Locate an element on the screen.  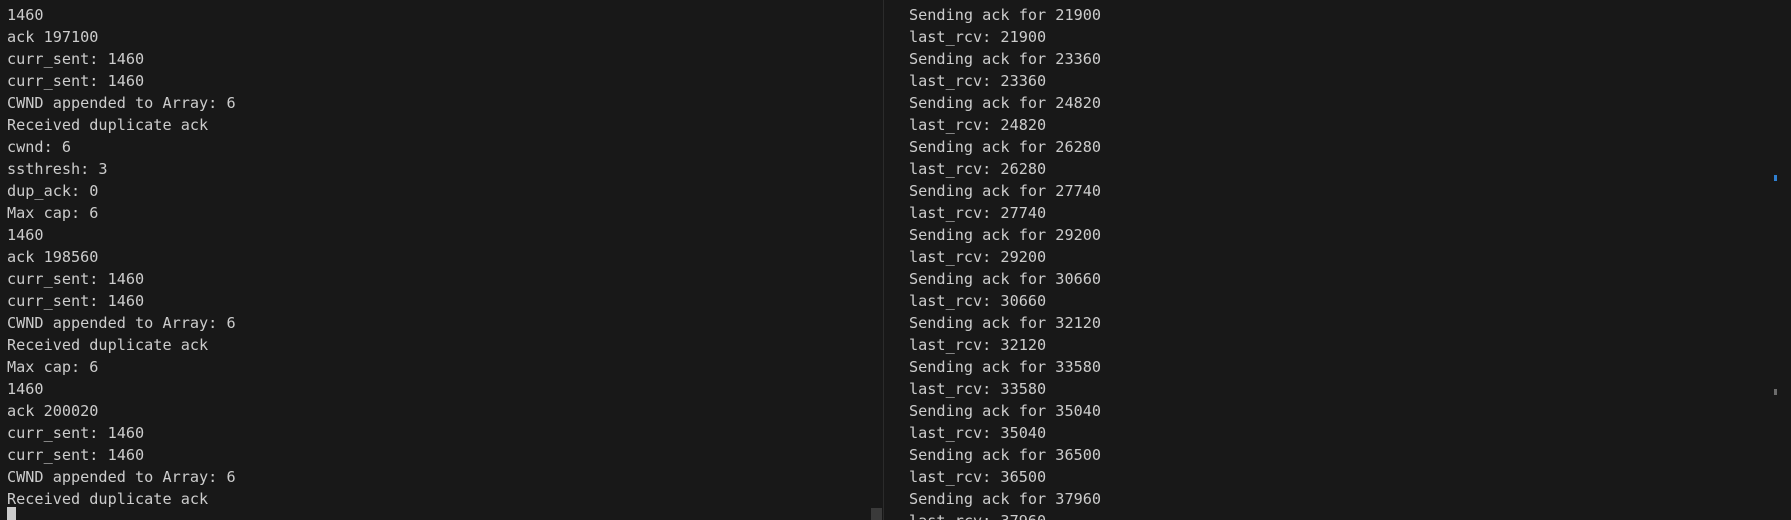
terminal-line: last_rcv: 37960 is located at coordinates (1005, 515).